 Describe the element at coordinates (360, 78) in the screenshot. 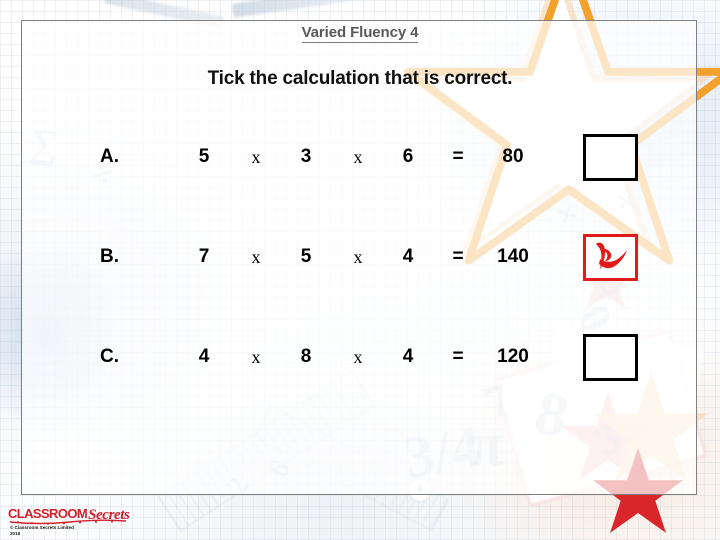

I see `instruction-text: Tick the calculation that is correct.` at that location.